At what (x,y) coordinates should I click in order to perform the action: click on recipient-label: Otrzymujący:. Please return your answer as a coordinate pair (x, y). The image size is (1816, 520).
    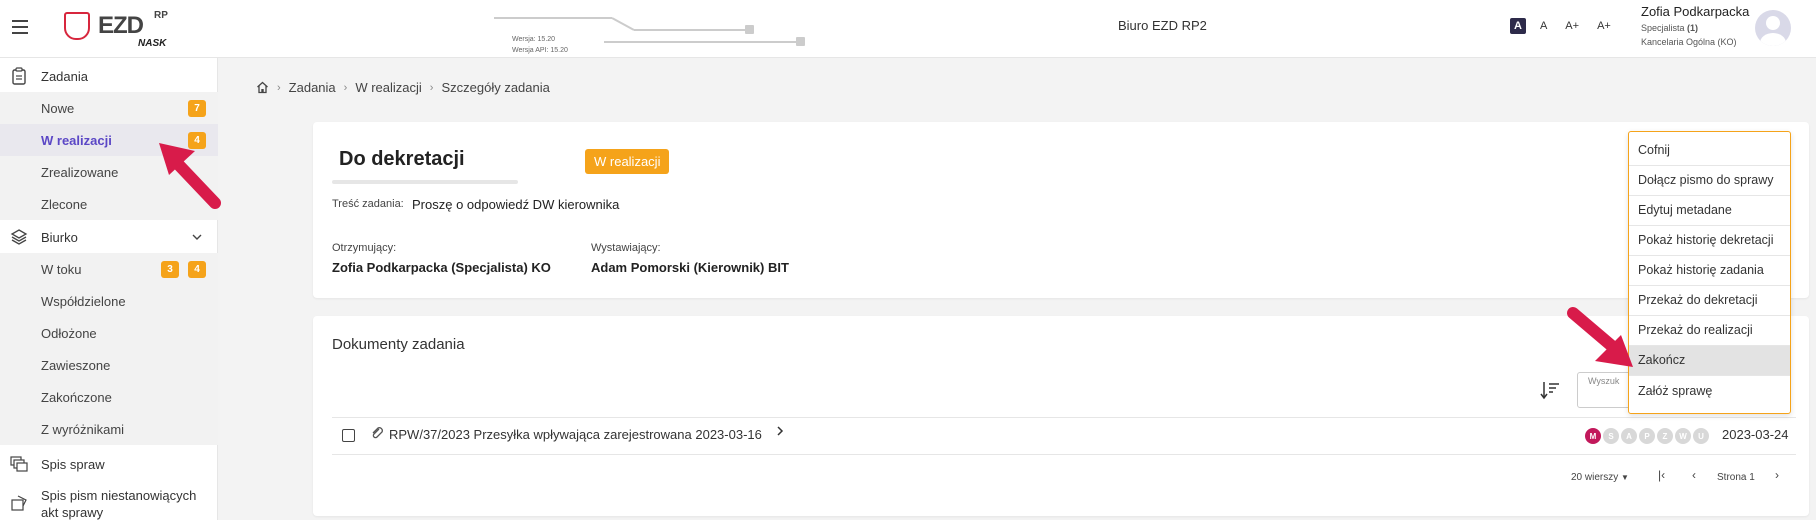
    Looking at the image, I should click on (364, 248).